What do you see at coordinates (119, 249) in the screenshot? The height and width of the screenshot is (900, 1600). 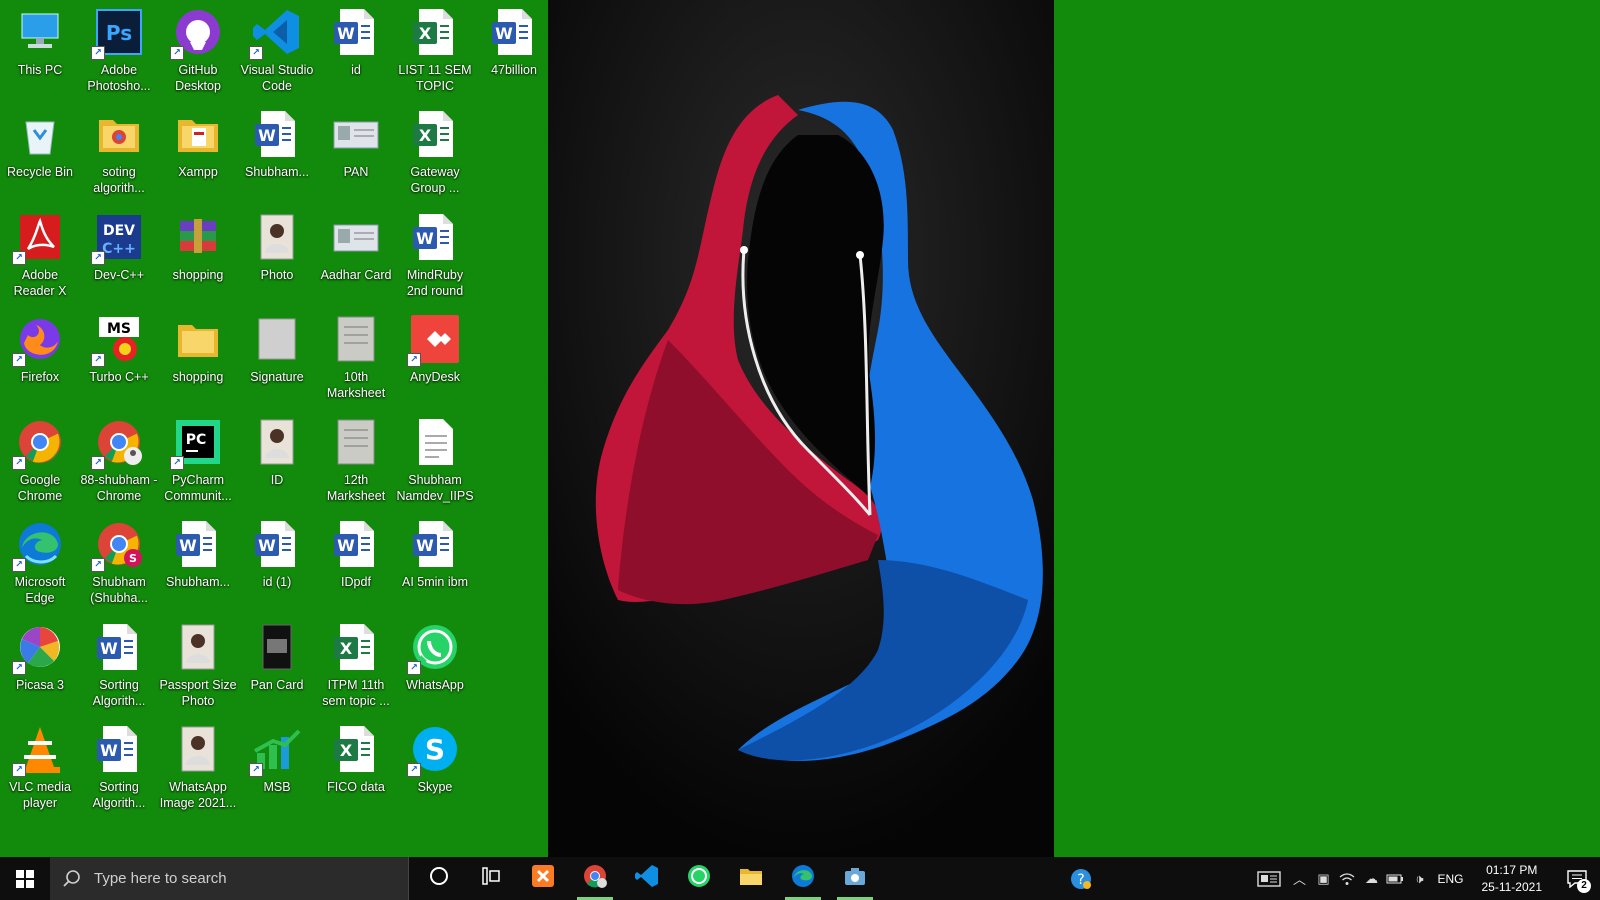 I see `svg-text: C++` at bounding box center [119, 249].